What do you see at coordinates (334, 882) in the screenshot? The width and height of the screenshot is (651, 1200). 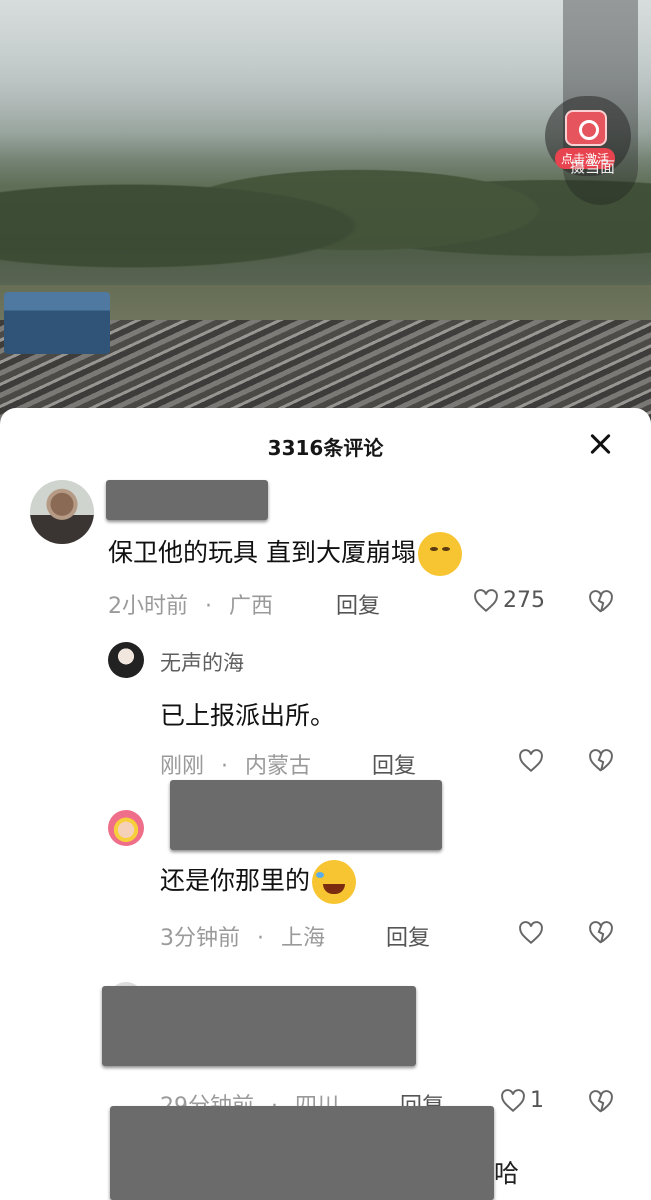 I see `rolling-laughing-face-icon` at bounding box center [334, 882].